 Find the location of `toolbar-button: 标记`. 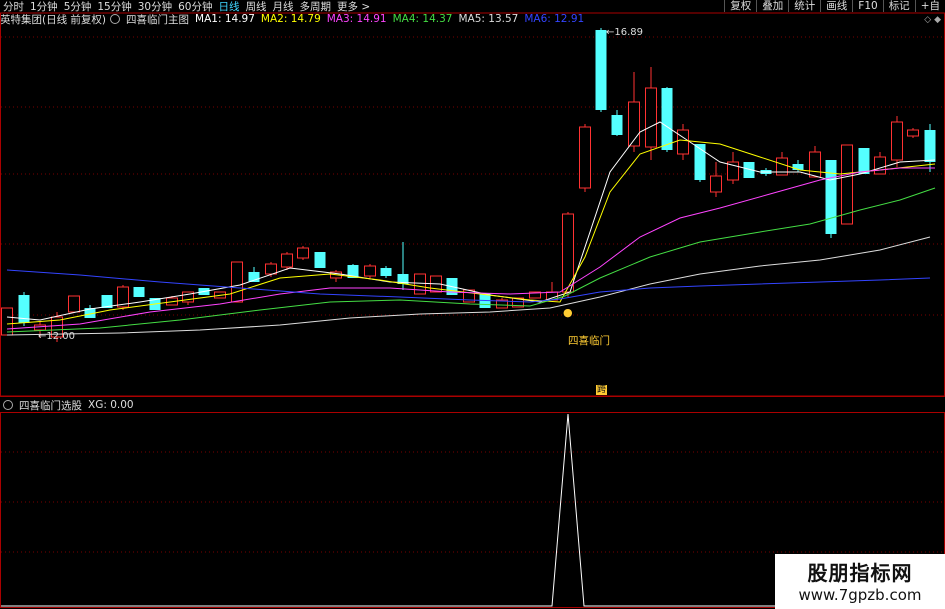

toolbar-button: 标记 is located at coordinates (898, 6).